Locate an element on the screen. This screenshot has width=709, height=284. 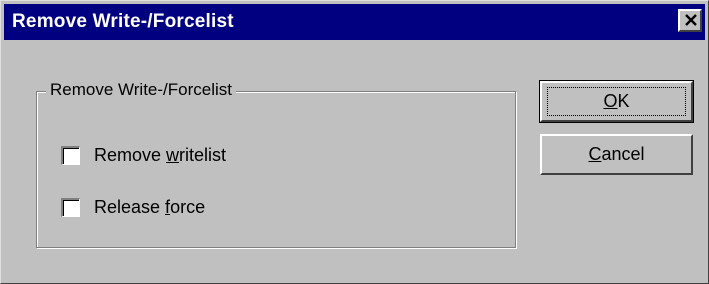
remove-writelist-checkbox is located at coordinates (70, 155).